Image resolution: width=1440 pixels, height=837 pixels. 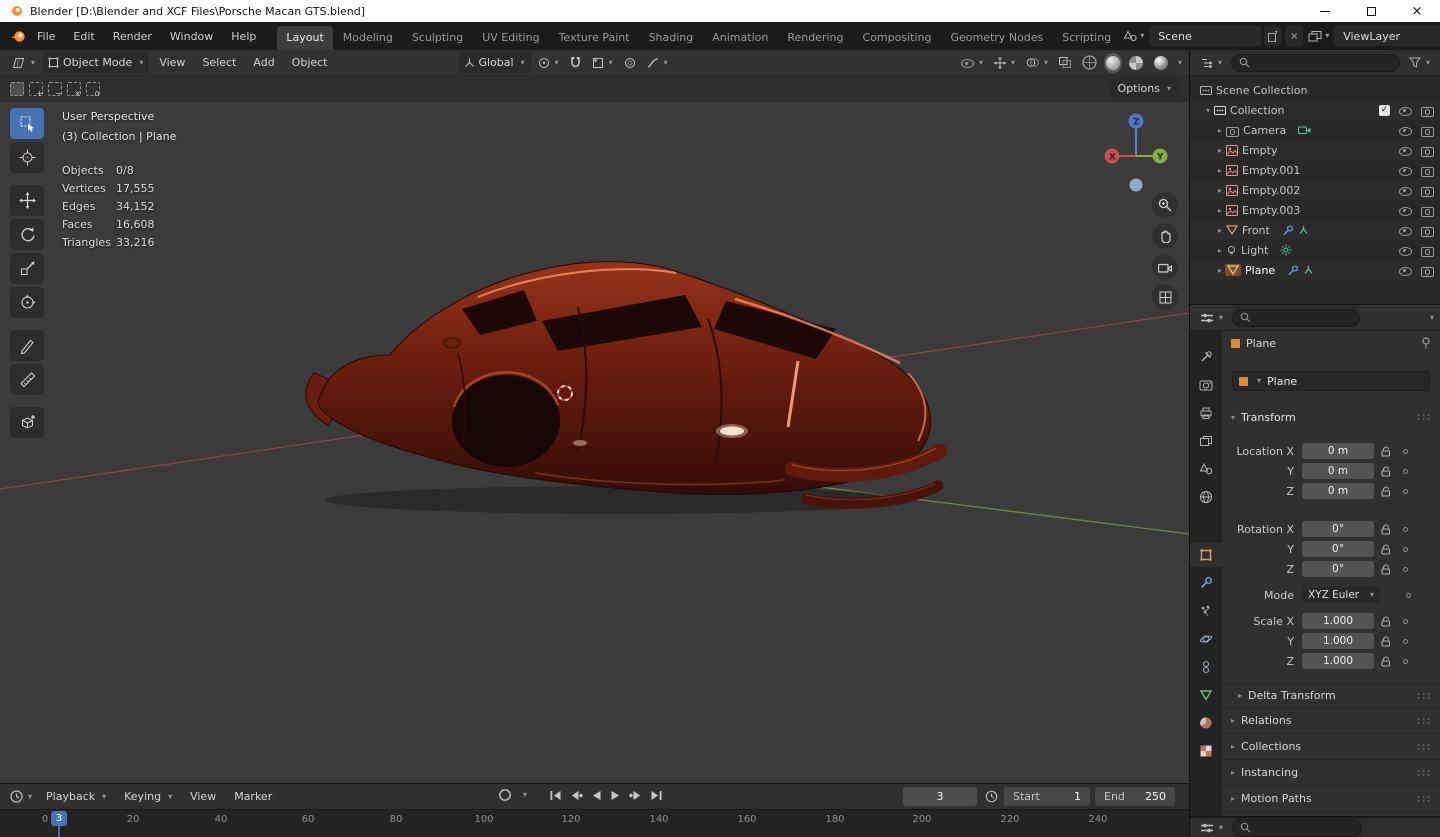 What do you see at coordinates (815, 38) in the screenshot?
I see `workspace-tab-rendering: Rendering` at bounding box center [815, 38].